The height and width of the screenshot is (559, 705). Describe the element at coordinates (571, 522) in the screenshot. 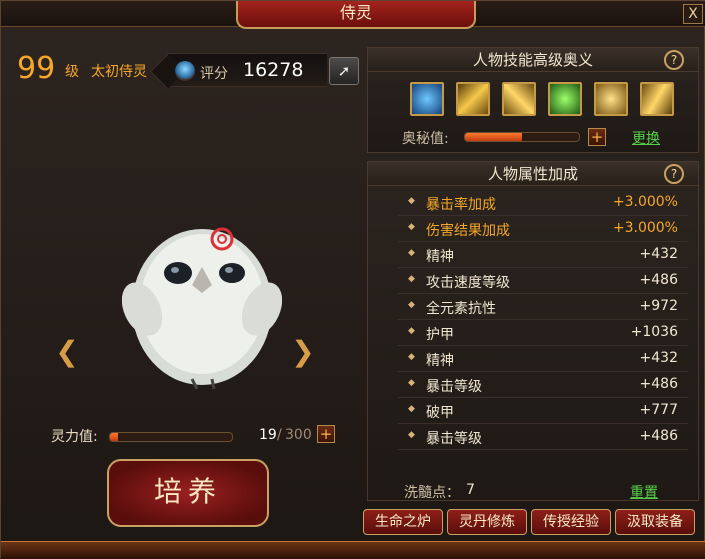

I see `teach-experience-button: 传授经验` at that location.